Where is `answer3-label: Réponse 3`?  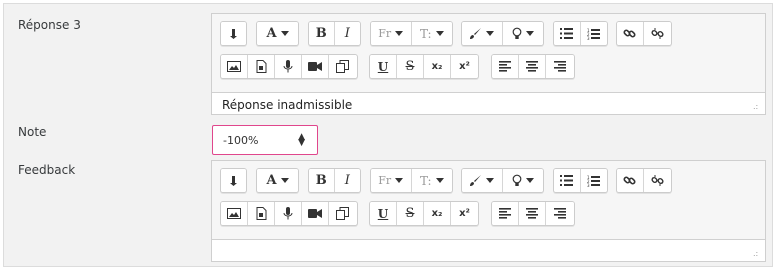 answer3-label: Réponse 3 is located at coordinates (49, 25).